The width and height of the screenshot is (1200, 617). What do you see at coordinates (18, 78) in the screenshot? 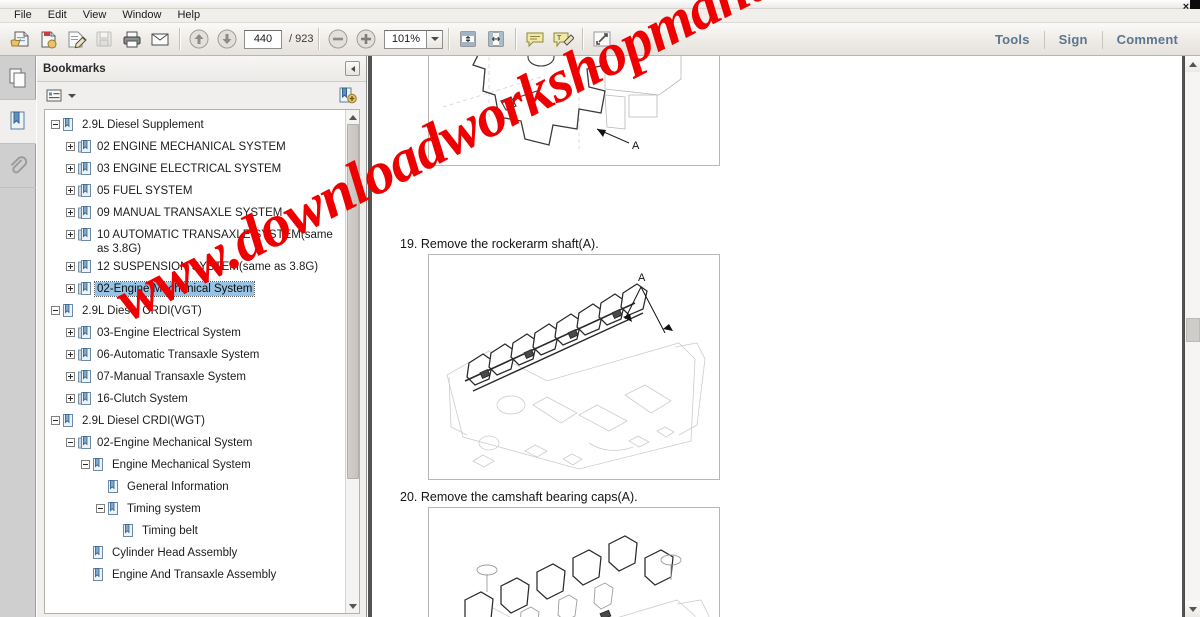
I see `page-thumbnails-icon` at bounding box center [18, 78].